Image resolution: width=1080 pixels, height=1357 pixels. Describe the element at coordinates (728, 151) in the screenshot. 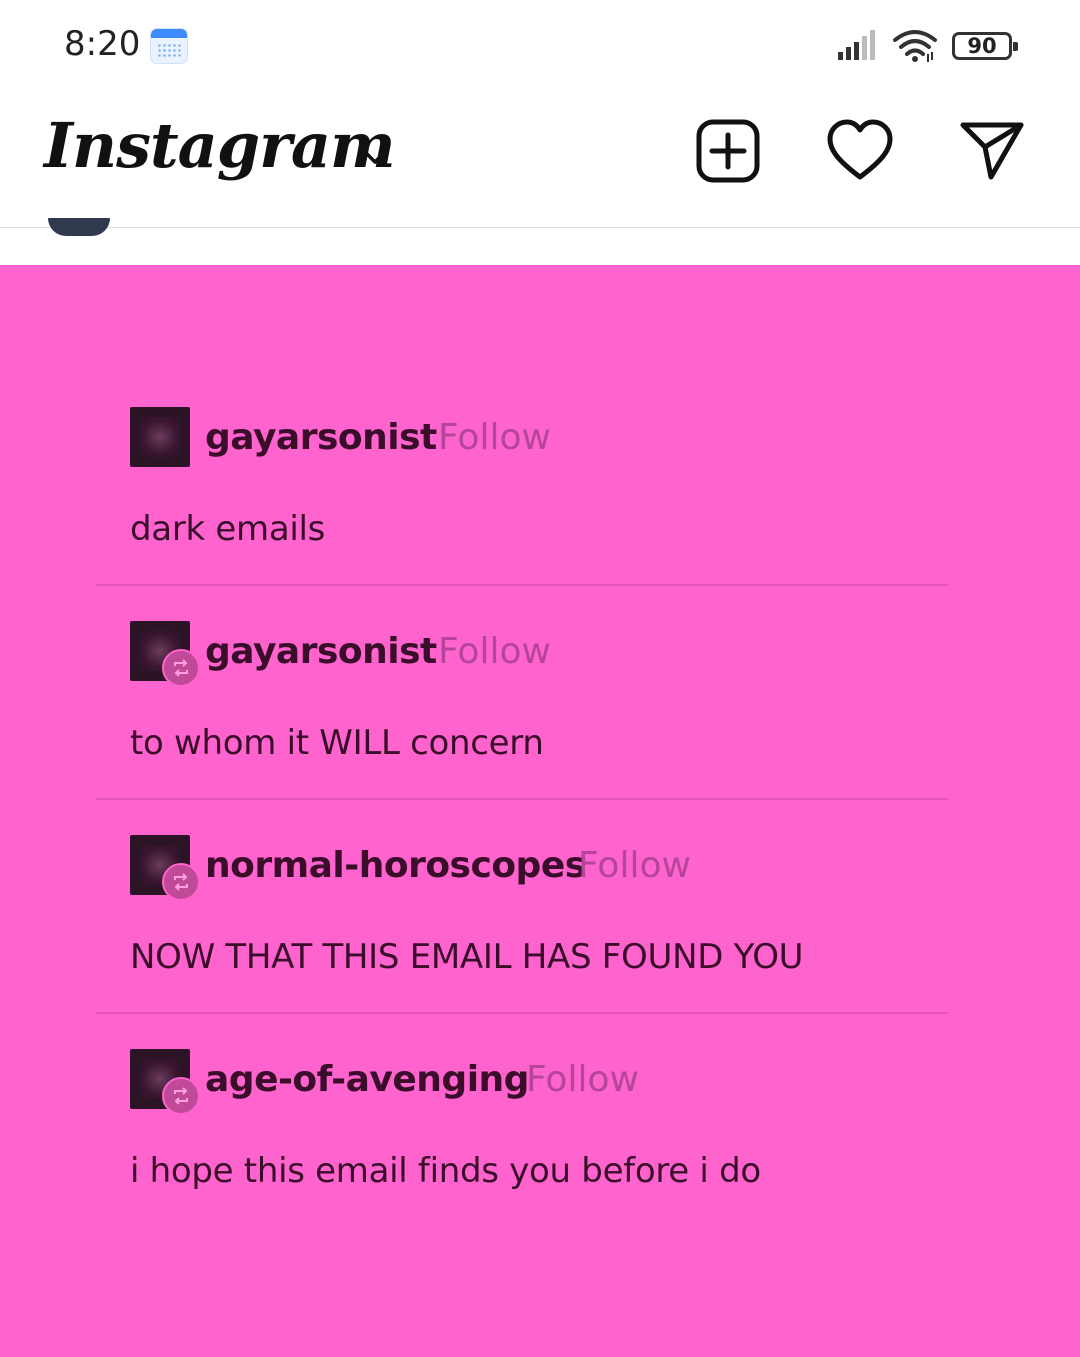

I see `add-post-icon` at that location.